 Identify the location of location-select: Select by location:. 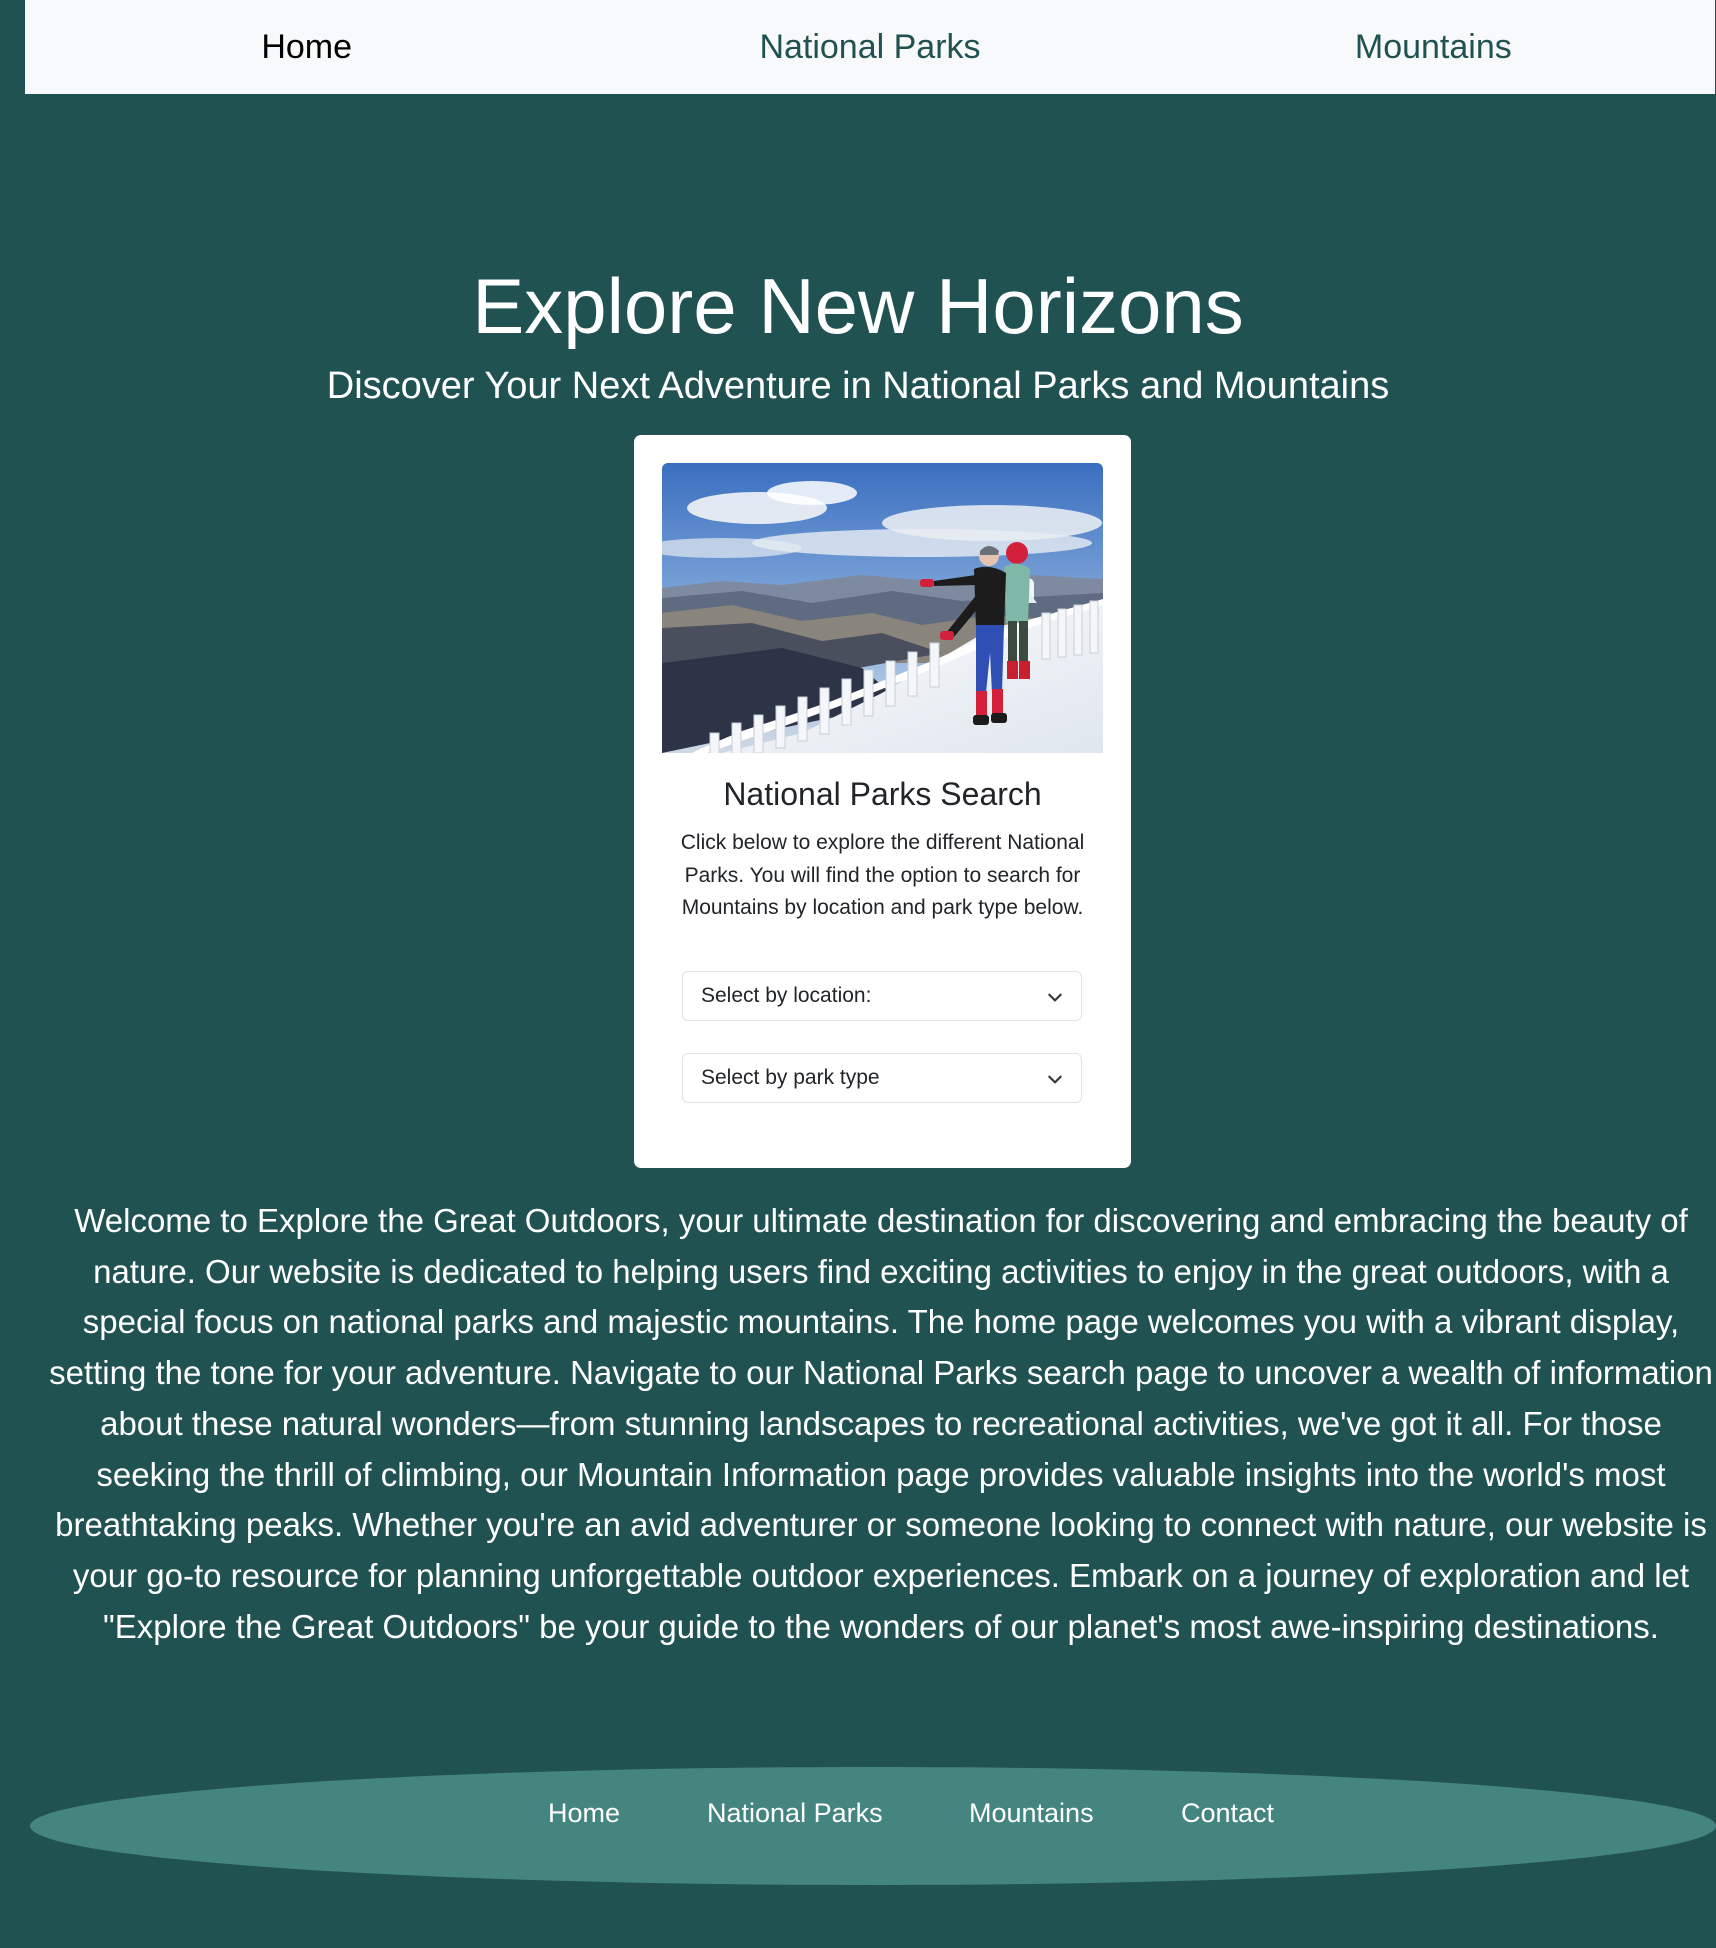
(882, 996).